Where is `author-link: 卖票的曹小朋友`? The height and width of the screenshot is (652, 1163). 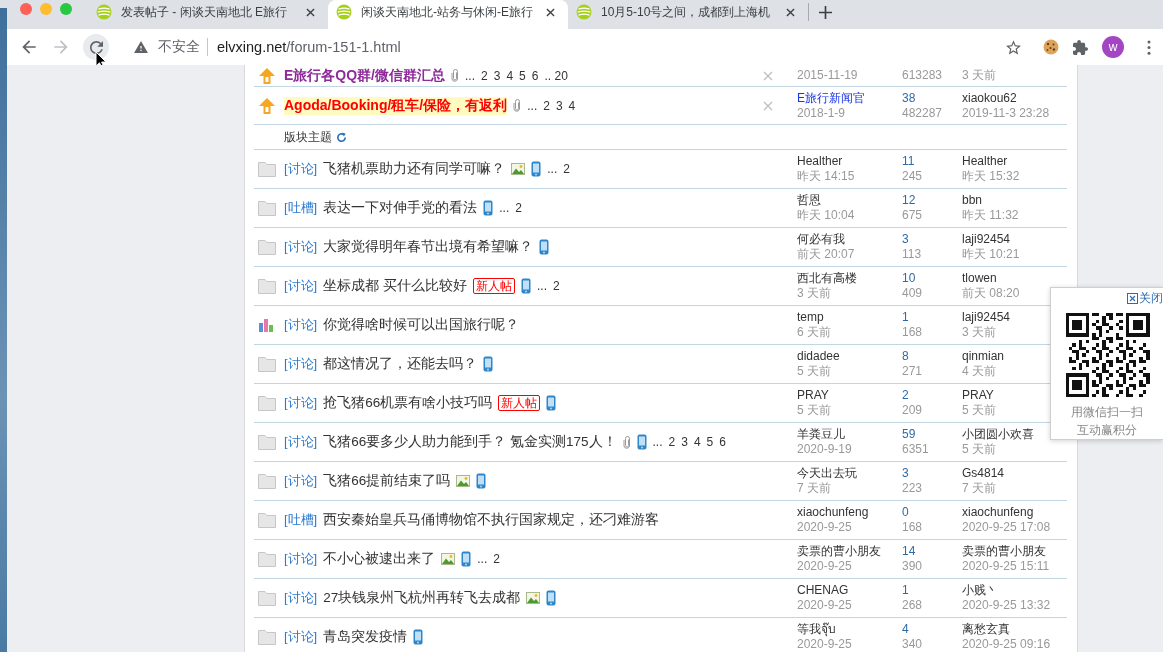
author-link: 卖票的曹小朋友 is located at coordinates (839, 551).